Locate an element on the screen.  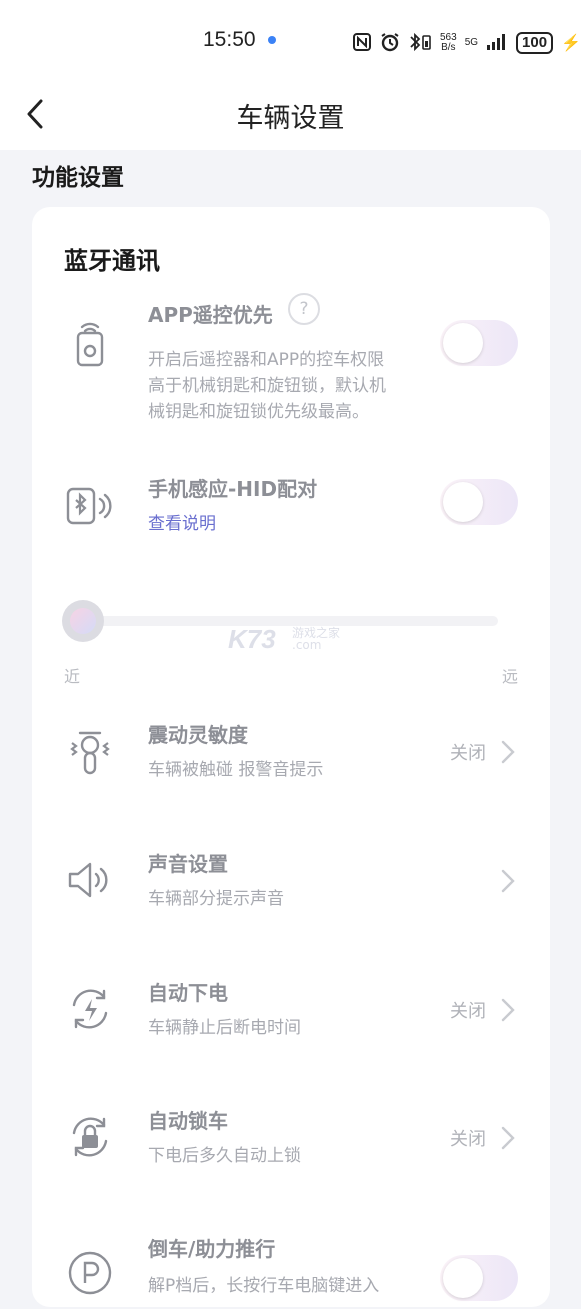
scooter-vibration-icon is located at coordinates (90, 751).